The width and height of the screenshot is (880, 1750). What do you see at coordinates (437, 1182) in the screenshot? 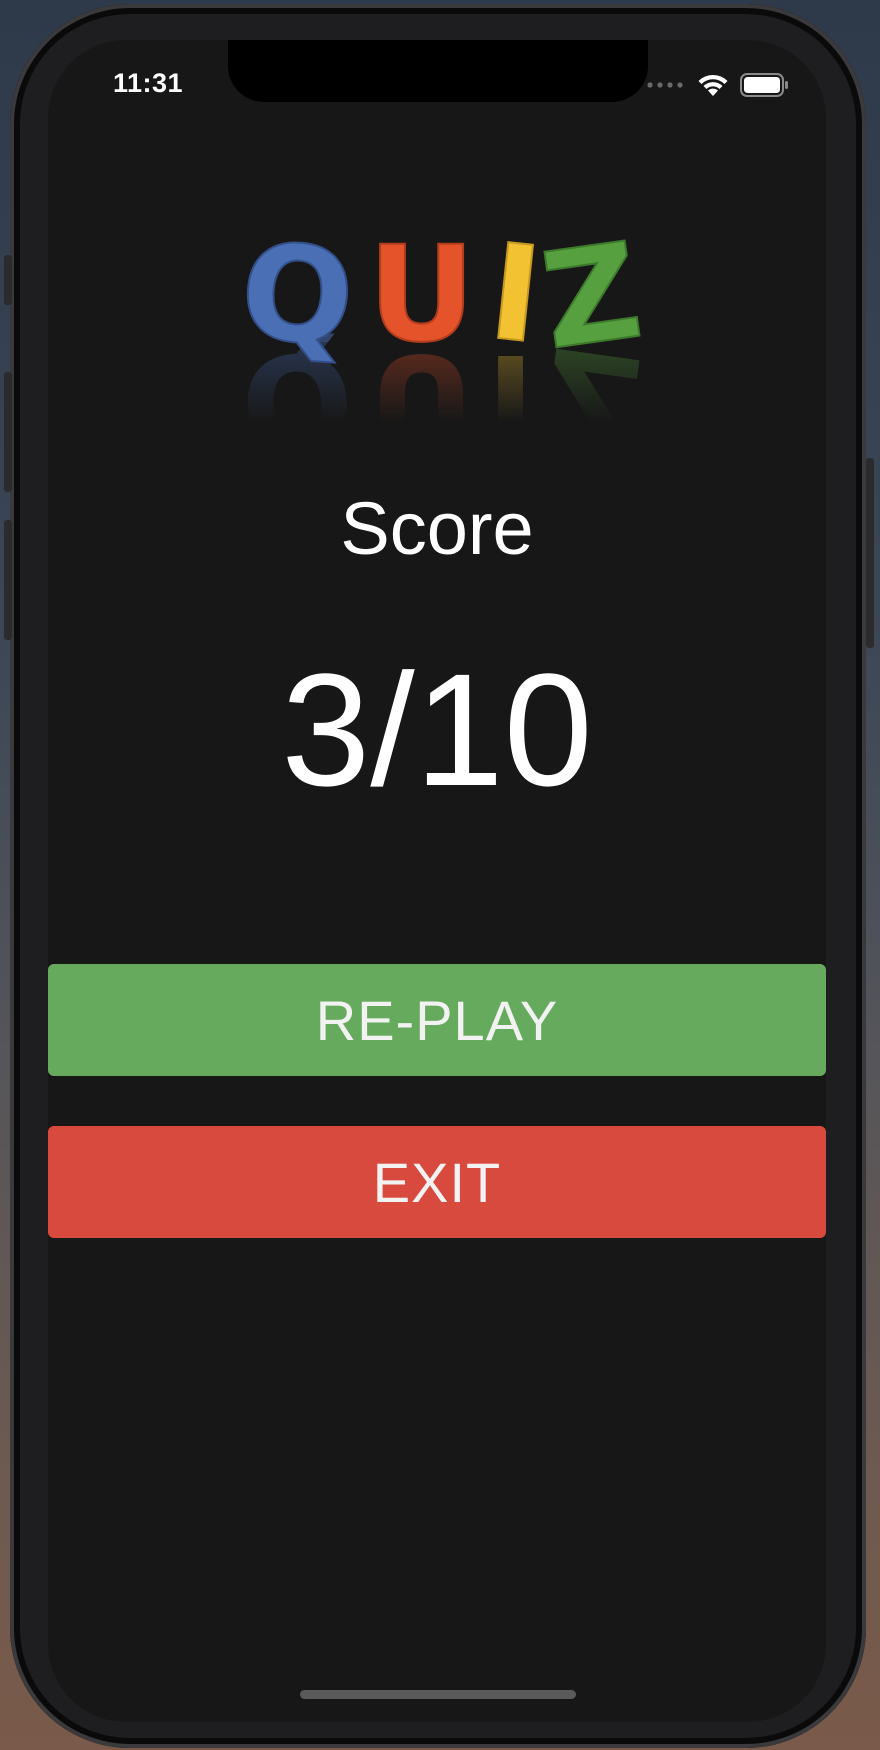
I see `exit-button: EXIT` at bounding box center [437, 1182].